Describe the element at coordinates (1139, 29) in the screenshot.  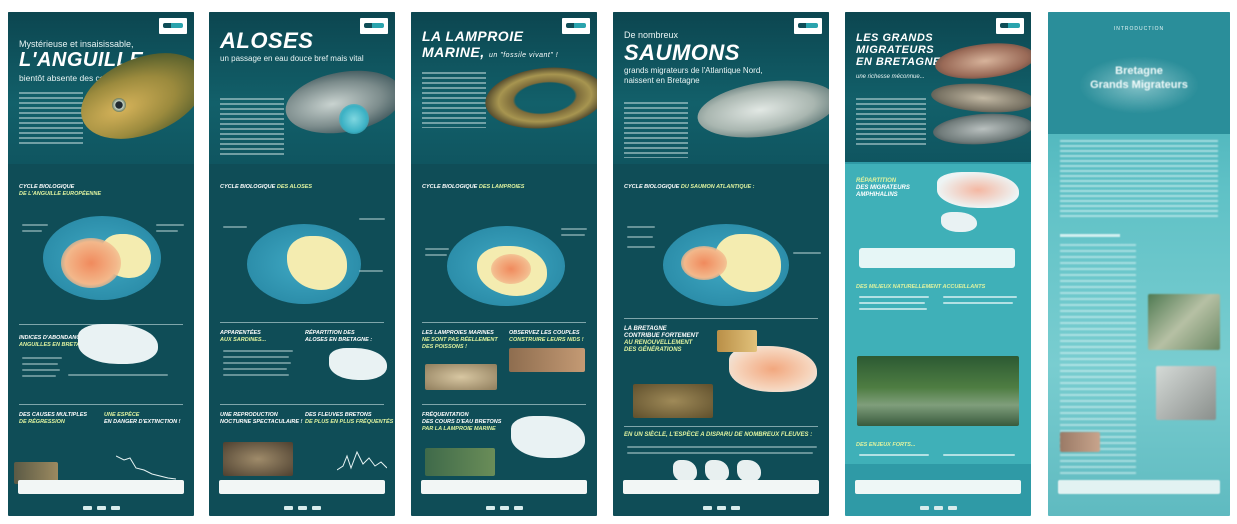
I see `panel-header: INTRODUCTION` at that location.